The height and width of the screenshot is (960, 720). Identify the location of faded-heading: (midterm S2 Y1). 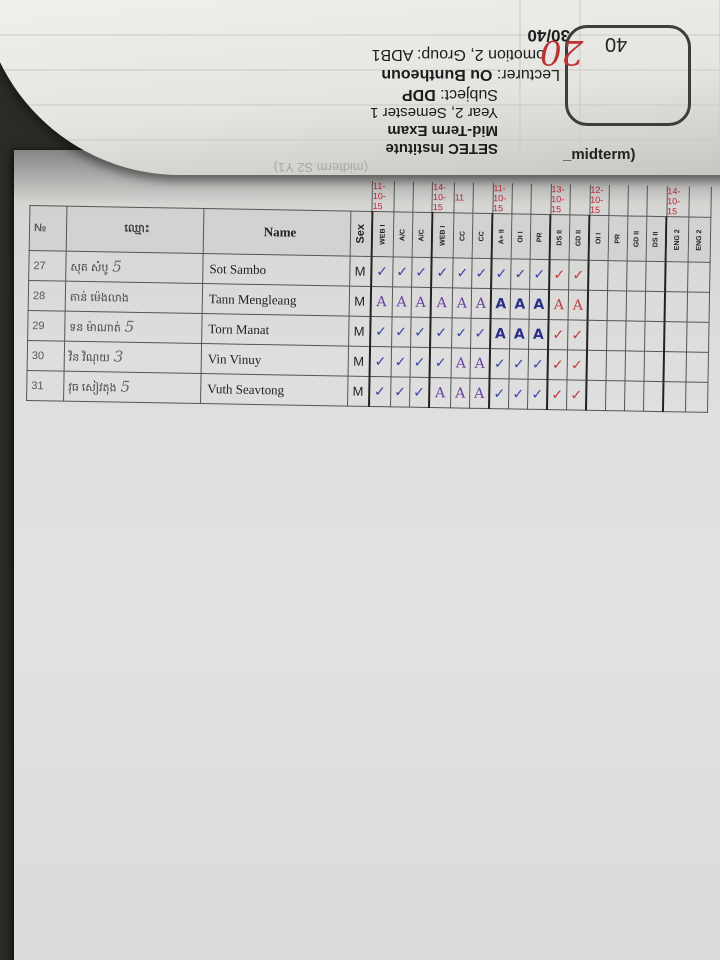
(320, 167).